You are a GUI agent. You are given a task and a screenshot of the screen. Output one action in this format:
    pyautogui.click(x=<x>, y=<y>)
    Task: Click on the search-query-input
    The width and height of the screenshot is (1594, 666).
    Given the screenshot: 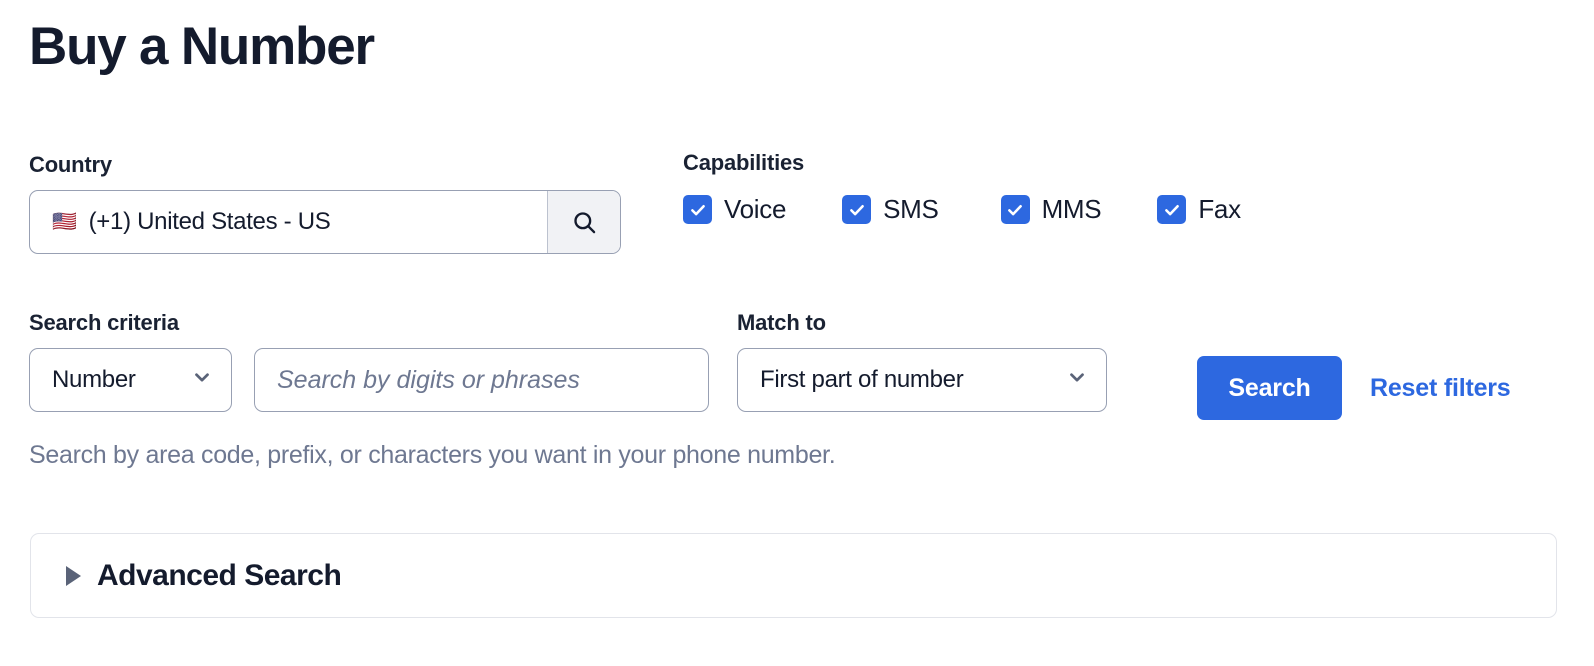 What is the action you would take?
    pyautogui.click(x=481, y=380)
    